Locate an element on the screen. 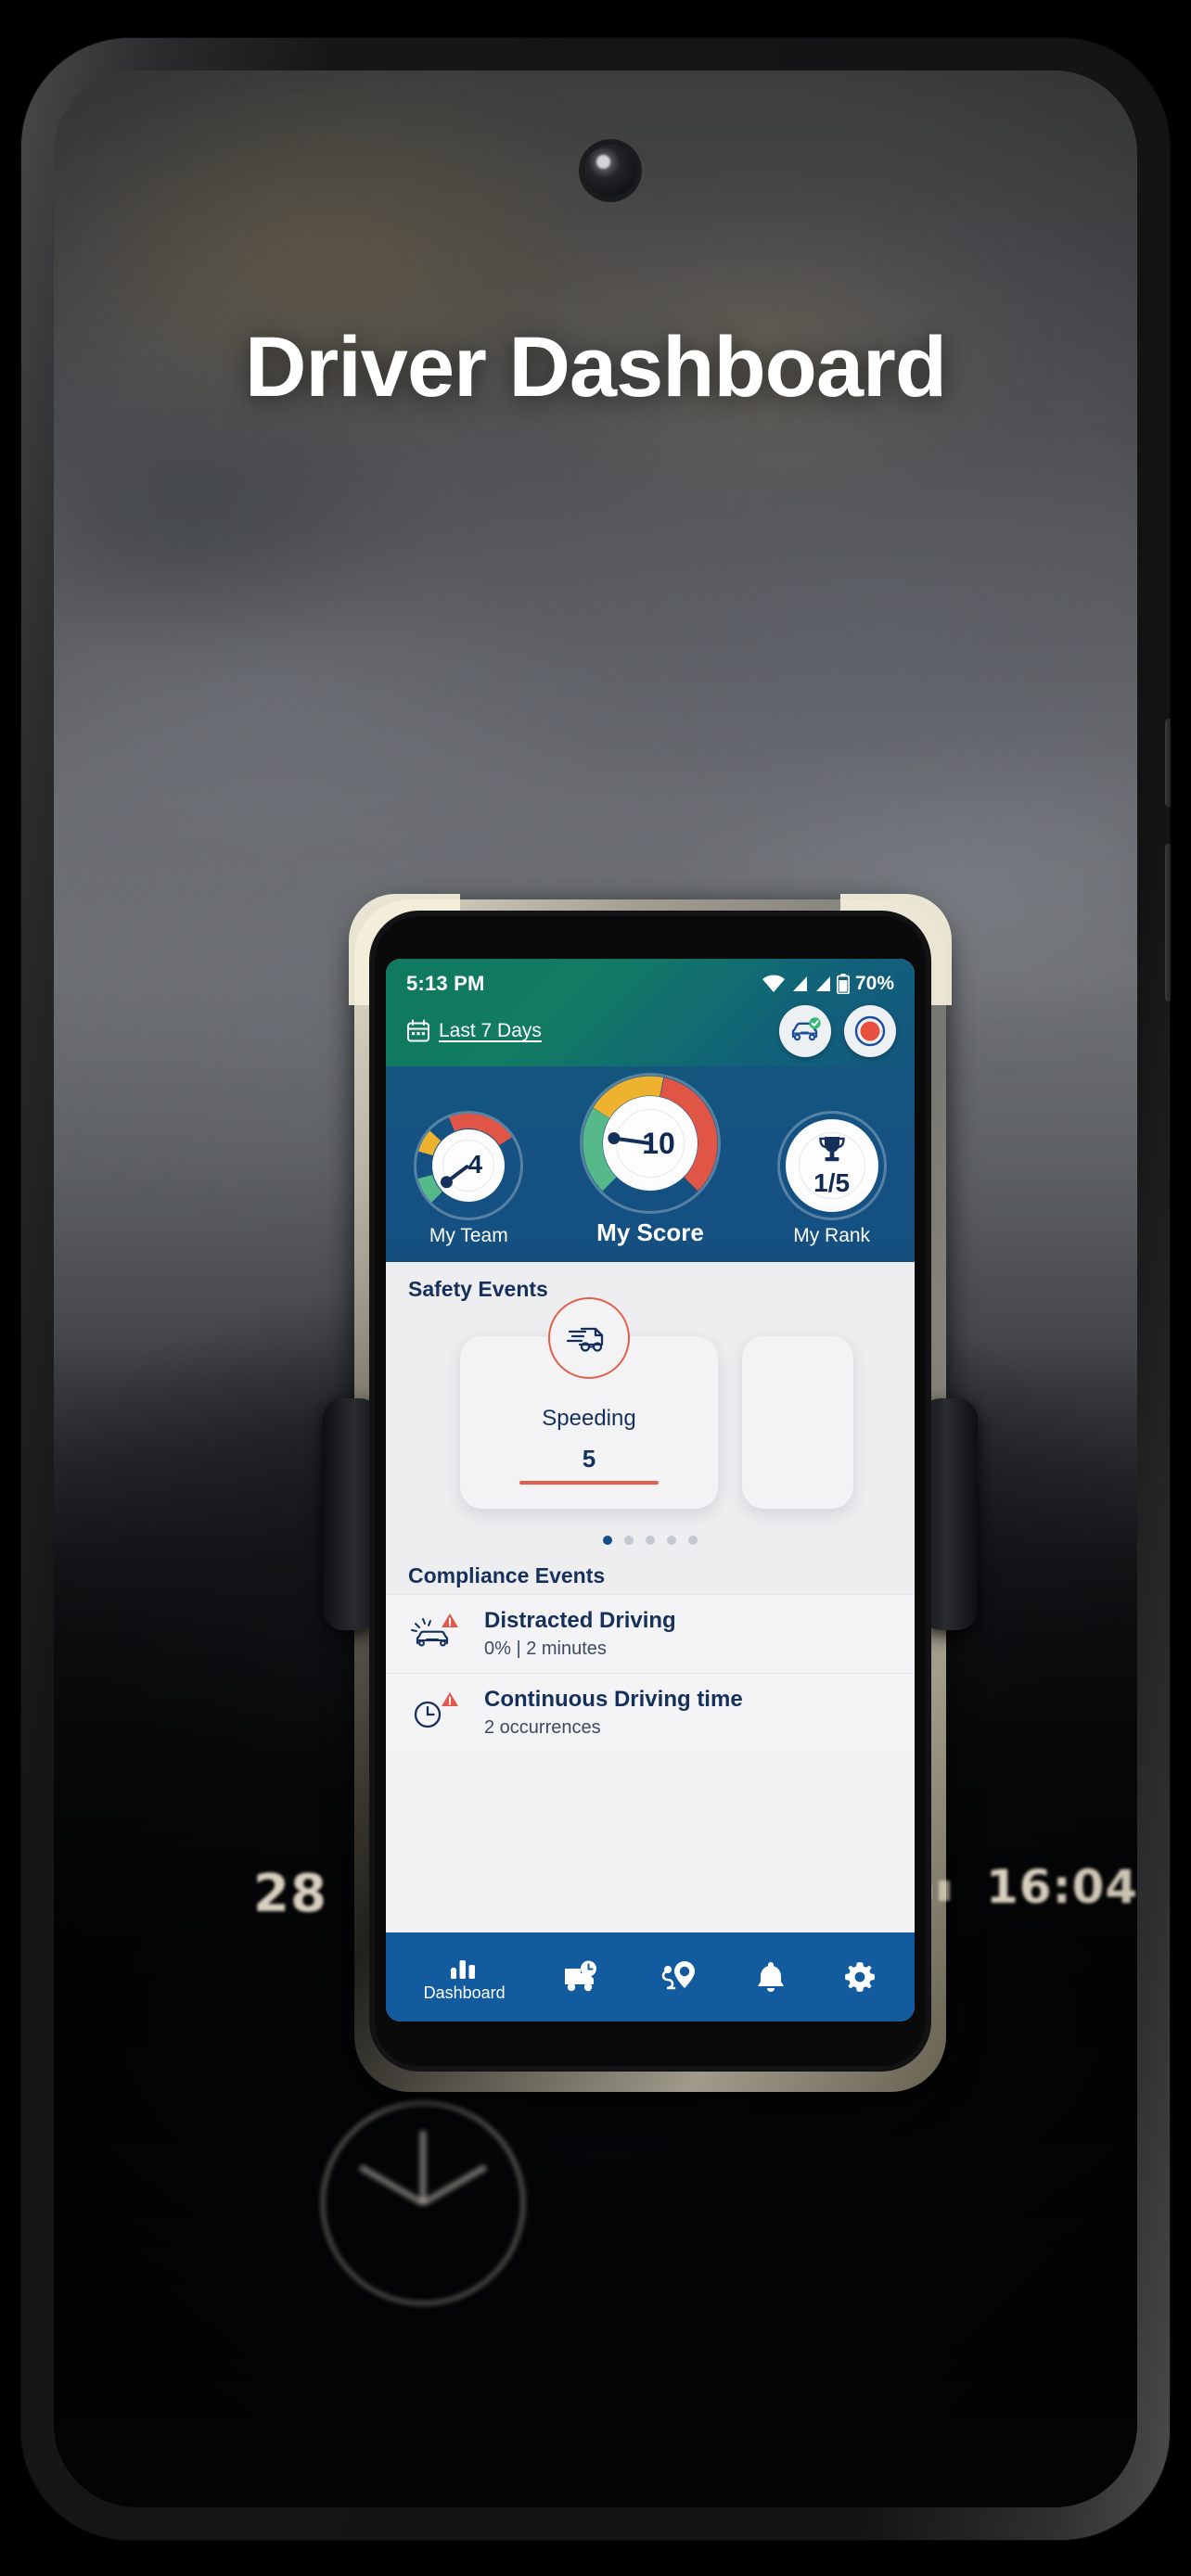  header-actions is located at coordinates (837, 1031).